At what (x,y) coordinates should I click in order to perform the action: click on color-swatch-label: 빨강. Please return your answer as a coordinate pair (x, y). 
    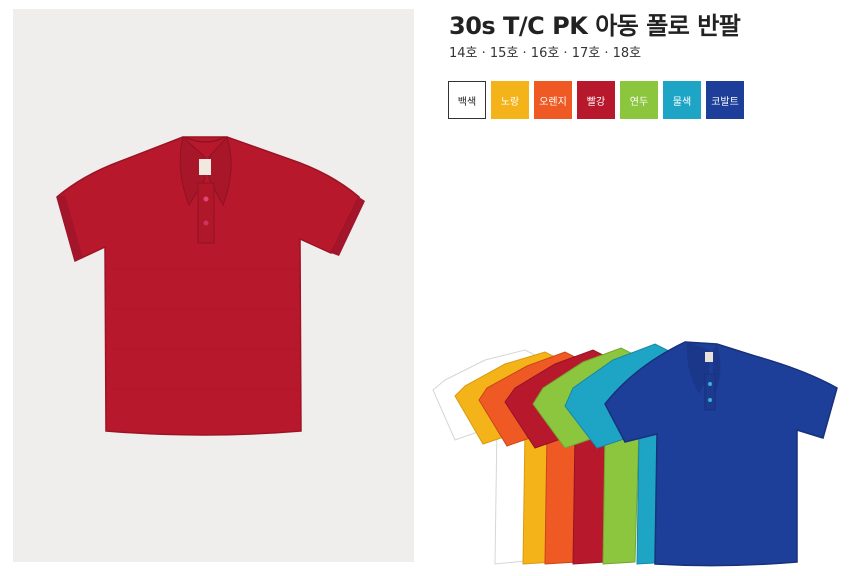
    Looking at the image, I should click on (596, 102).